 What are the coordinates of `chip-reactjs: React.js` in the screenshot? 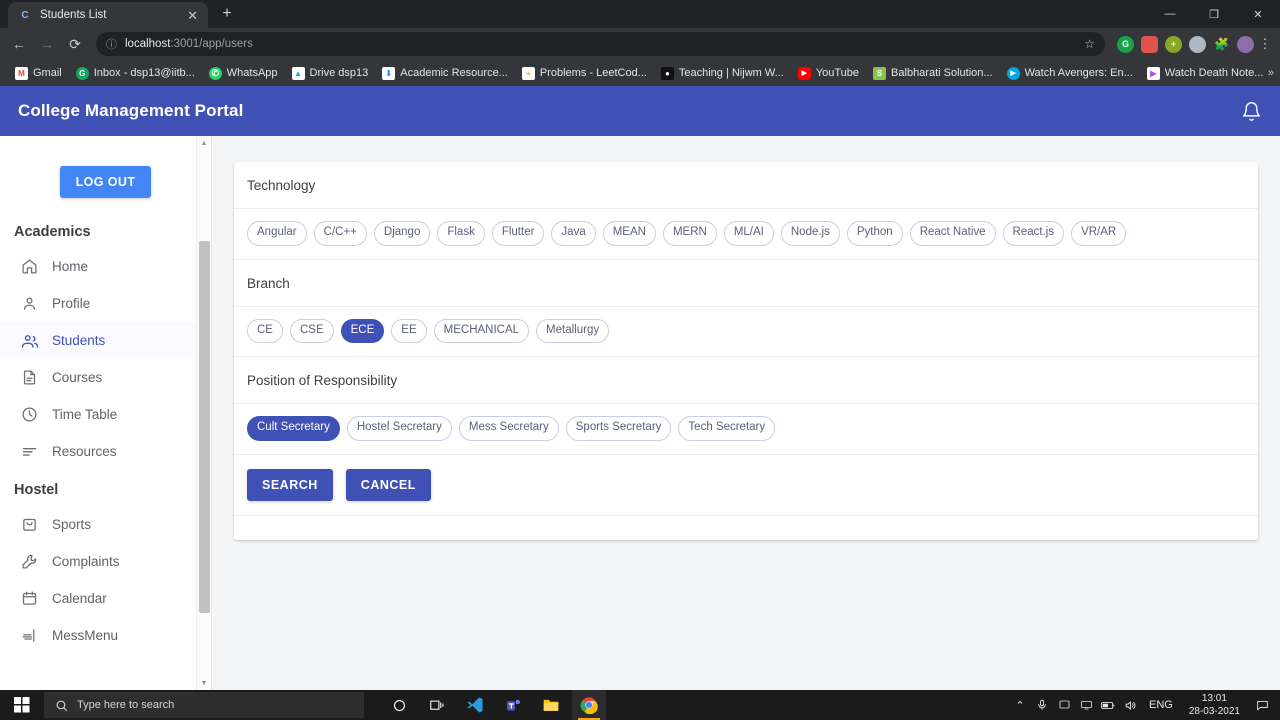 It's located at (1033, 233).